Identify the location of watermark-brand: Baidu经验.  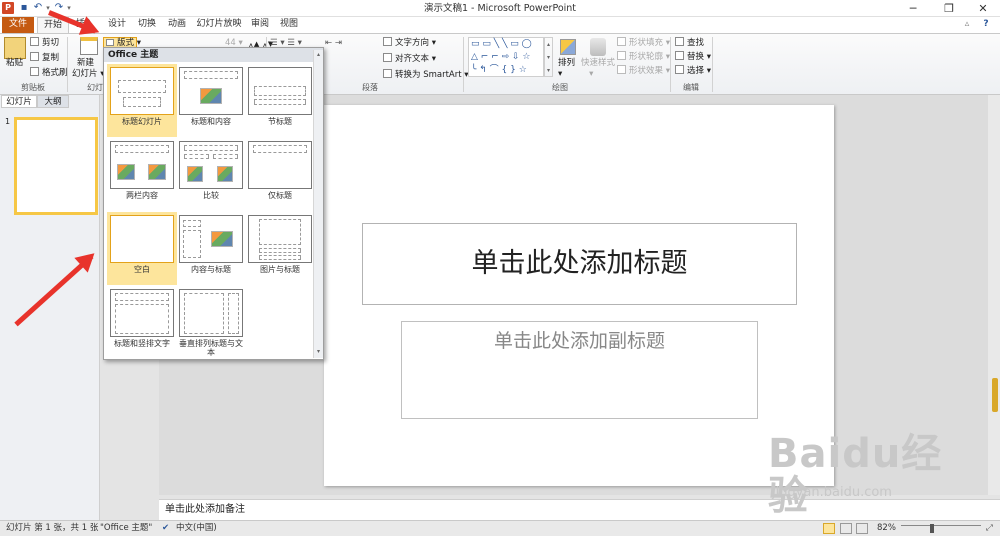
(855, 475).